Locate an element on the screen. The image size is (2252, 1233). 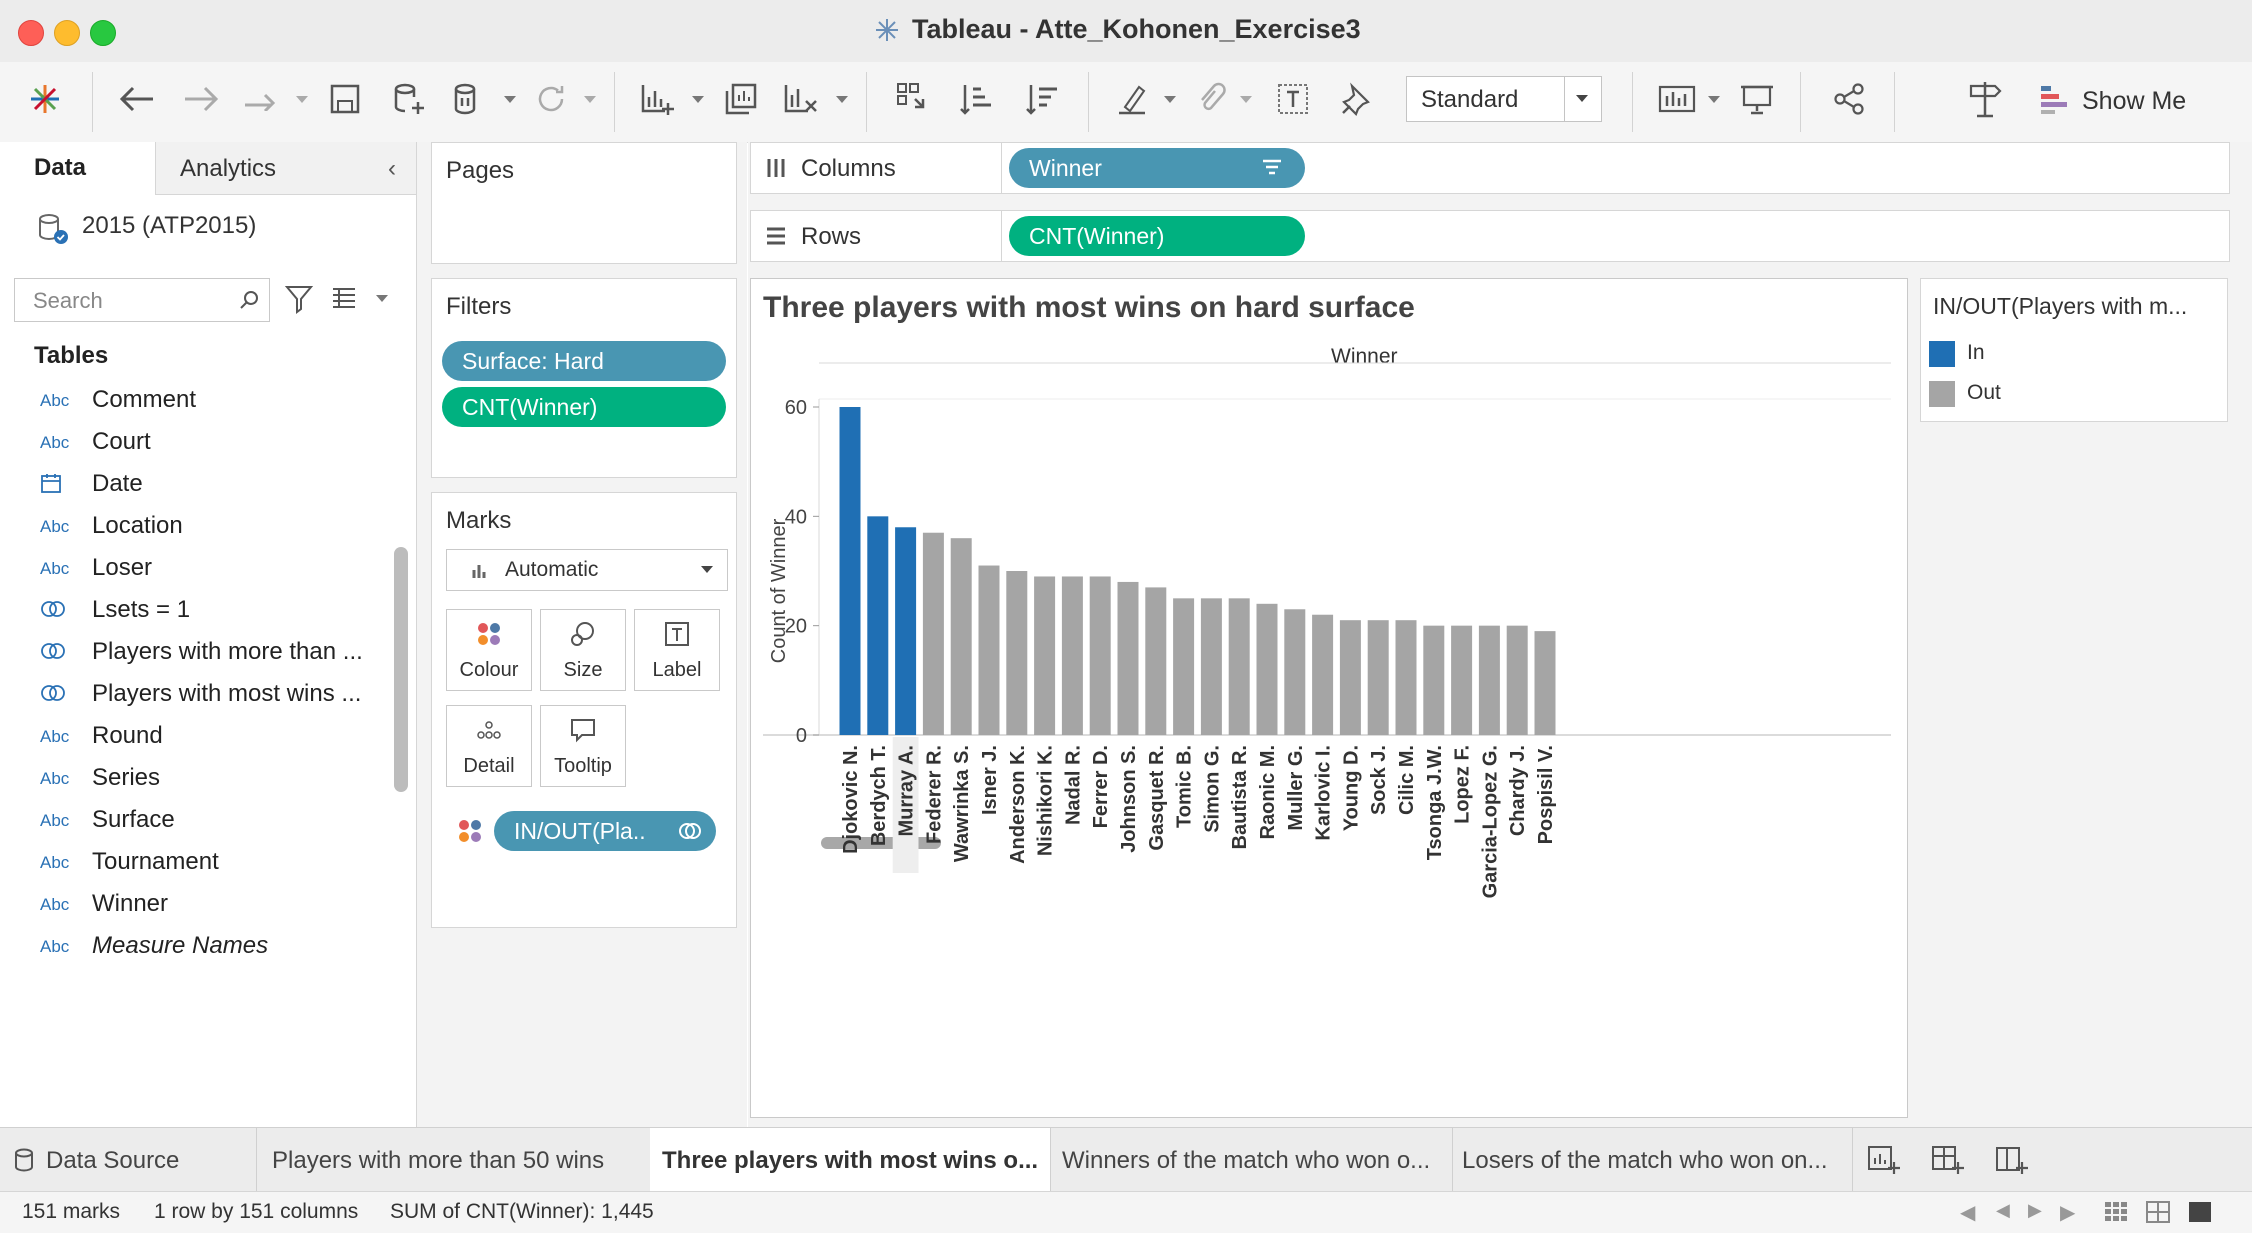
clear-sheet-icon is located at coordinates (801, 99).